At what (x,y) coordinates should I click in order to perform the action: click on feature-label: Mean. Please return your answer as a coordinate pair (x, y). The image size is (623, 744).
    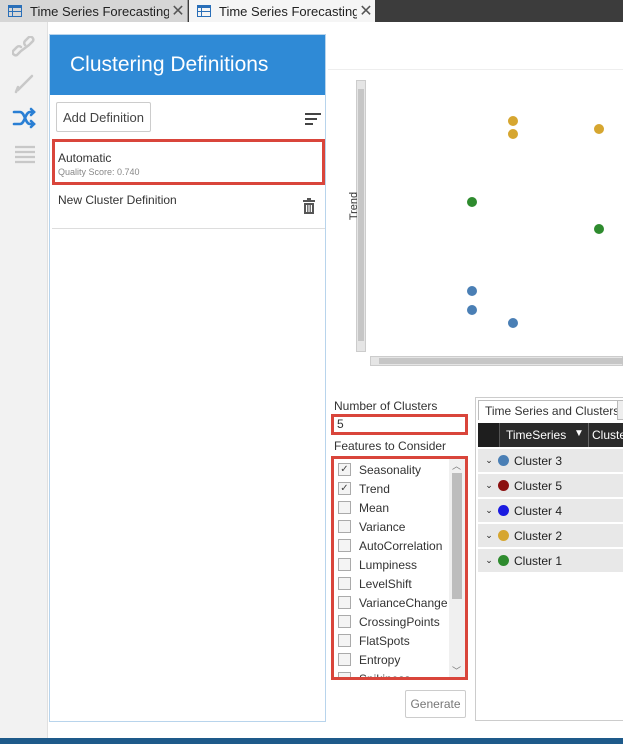
    Looking at the image, I should click on (374, 507).